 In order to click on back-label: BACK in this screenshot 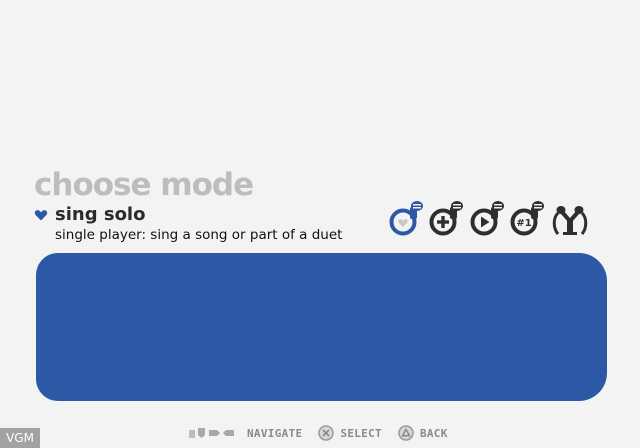, I will do `click(433, 433)`.